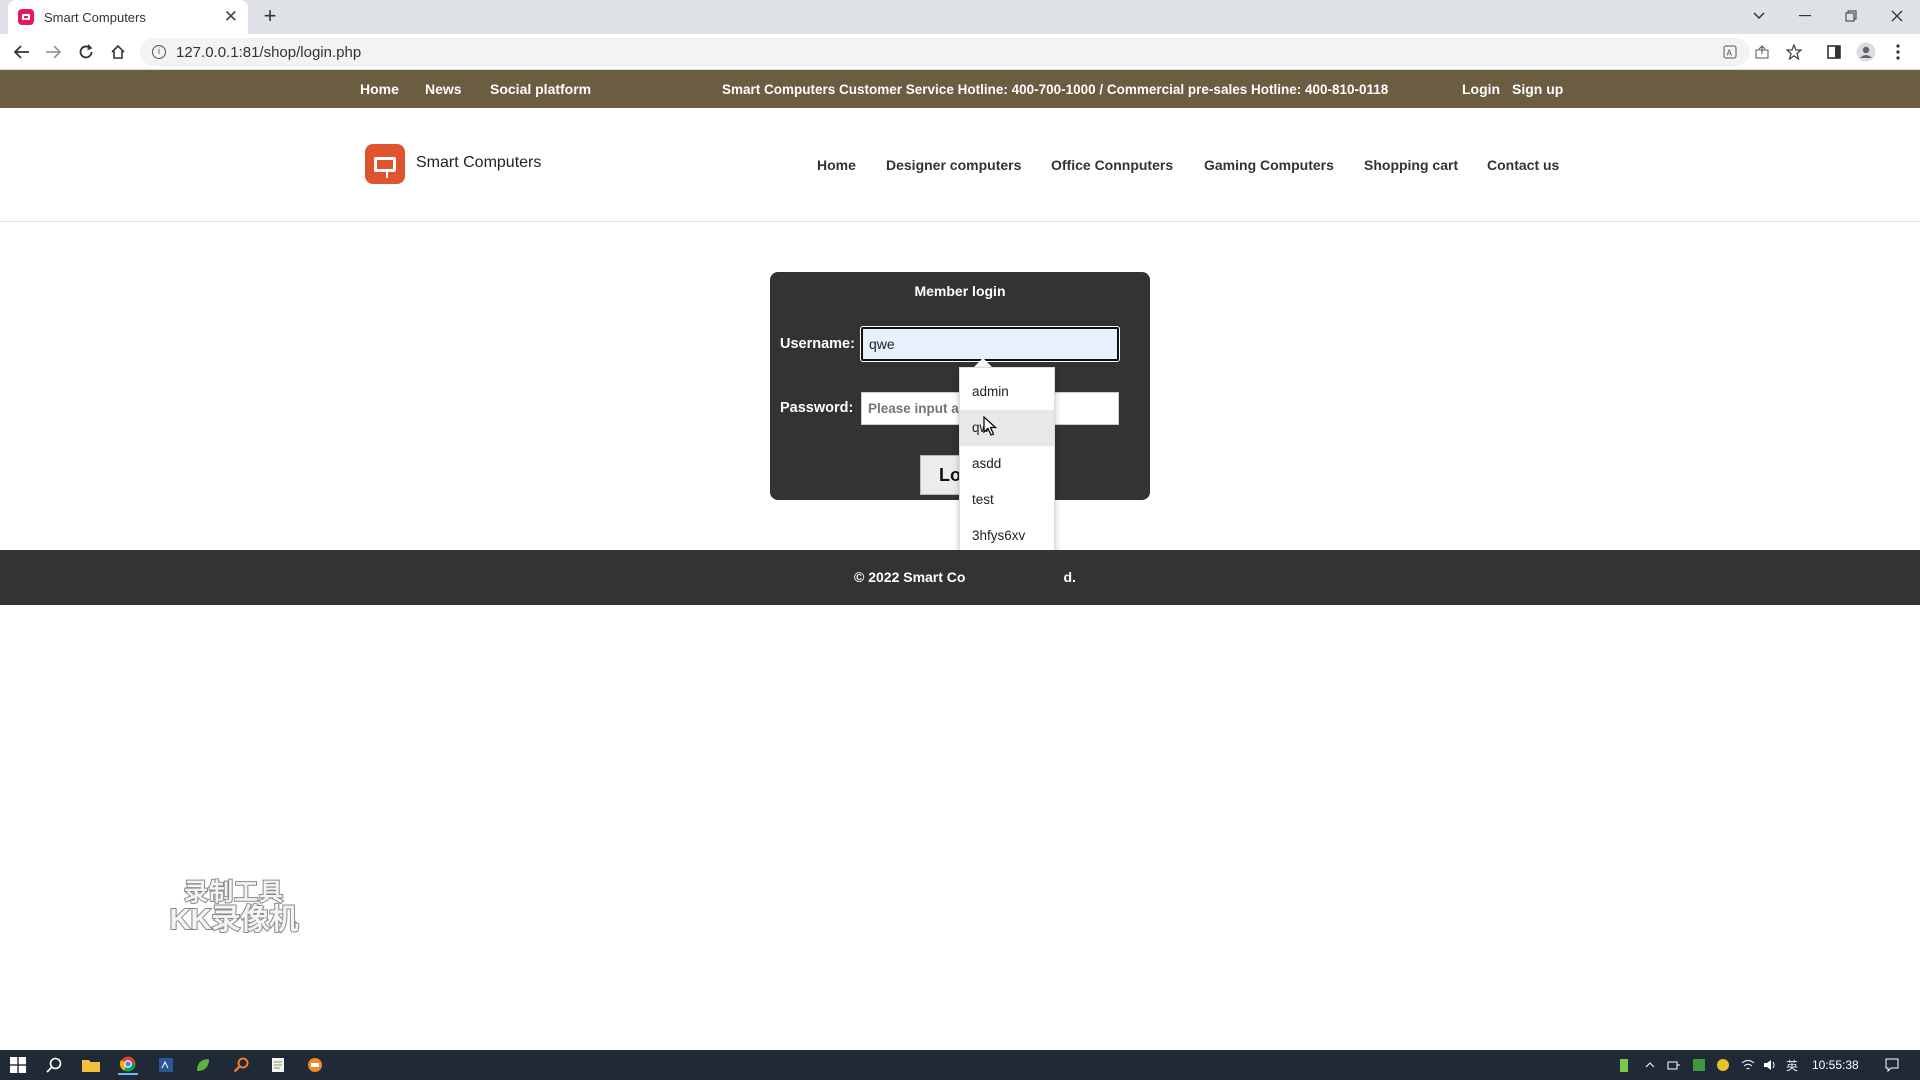 Image resolution: width=1920 pixels, height=1080 pixels. I want to click on footer-copyright: © 2022 Smart Co d., so click(965, 577).